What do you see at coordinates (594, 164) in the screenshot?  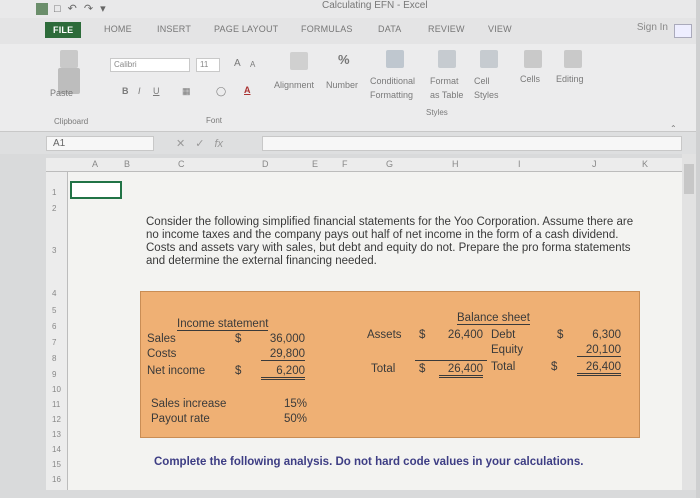 I see `column-header: J` at bounding box center [594, 164].